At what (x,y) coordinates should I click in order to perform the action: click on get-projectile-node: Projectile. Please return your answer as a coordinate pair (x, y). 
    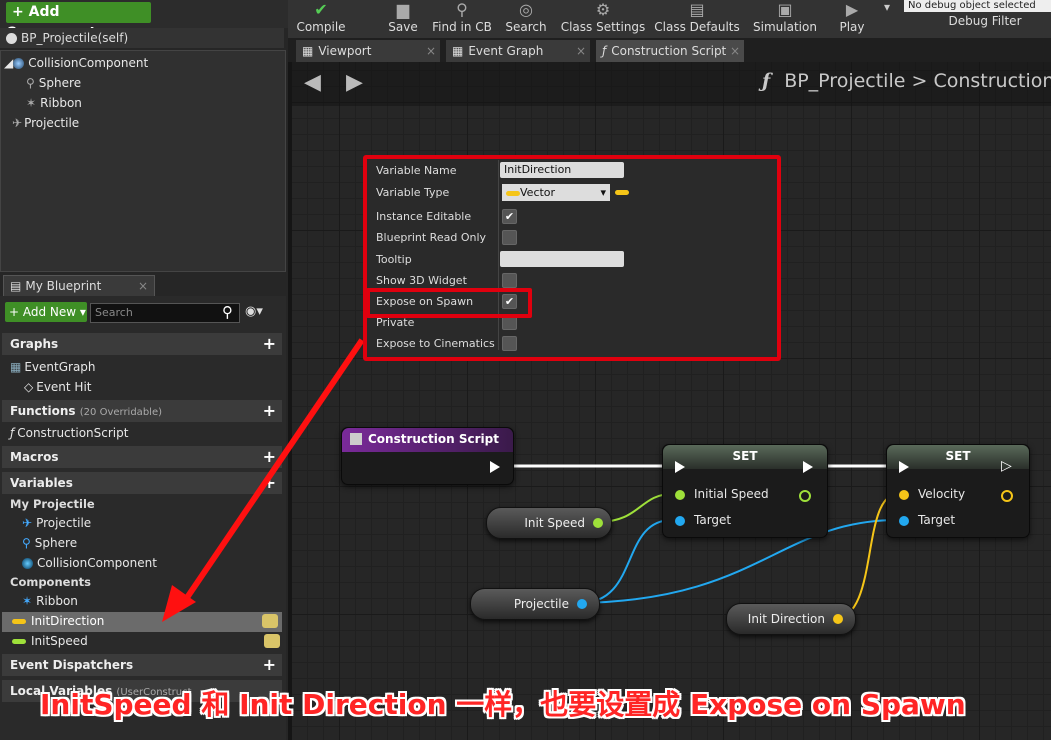
    Looking at the image, I should click on (535, 604).